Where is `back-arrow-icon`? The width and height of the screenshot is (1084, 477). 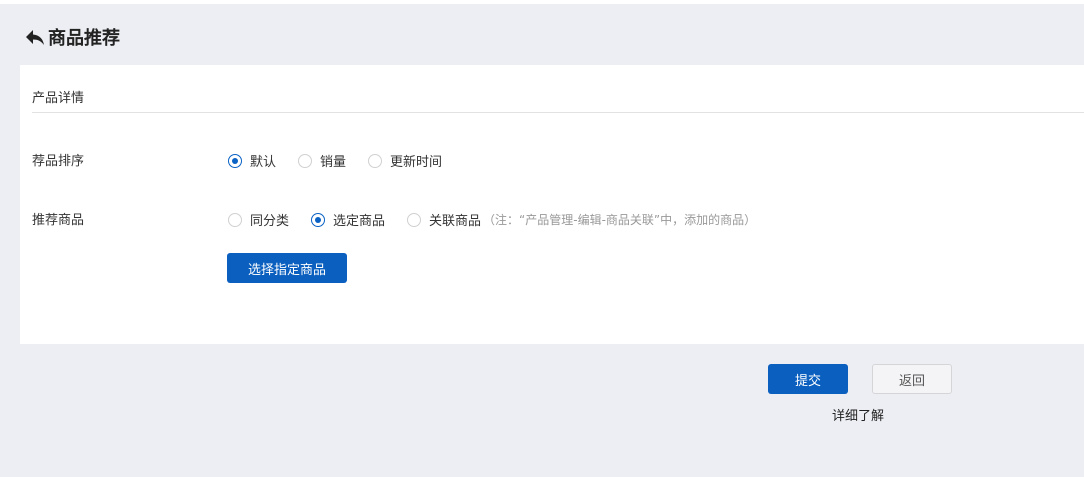
back-arrow-icon is located at coordinates (35, 37).